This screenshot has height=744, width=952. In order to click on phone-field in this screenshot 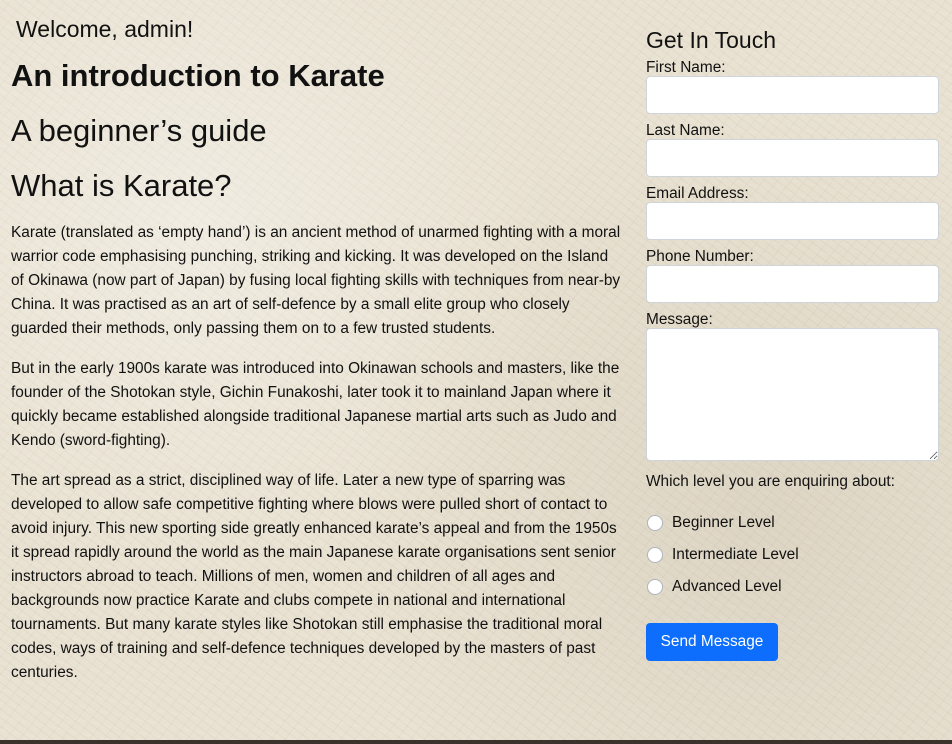, I will do `click(792, 284)`.